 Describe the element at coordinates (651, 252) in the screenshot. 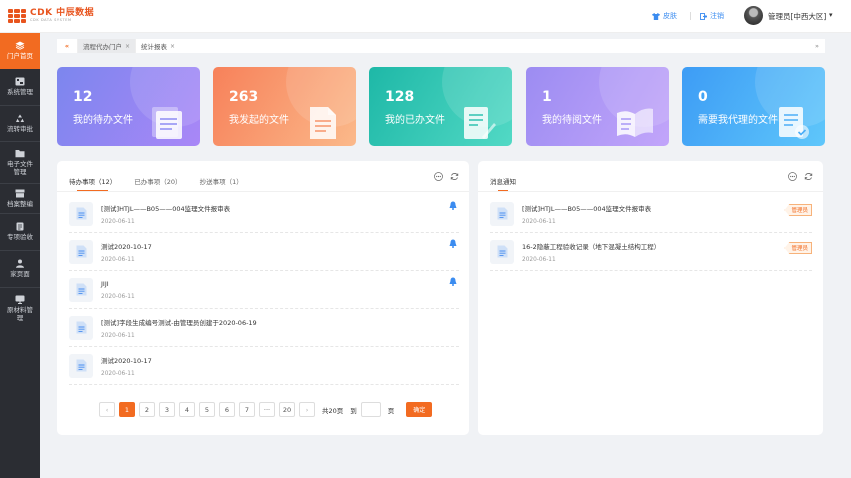

I see `message-item: 16-2隐蔽工程验收记录（地下混凝土结构工程） 2020-06-11 管理员` at that location.